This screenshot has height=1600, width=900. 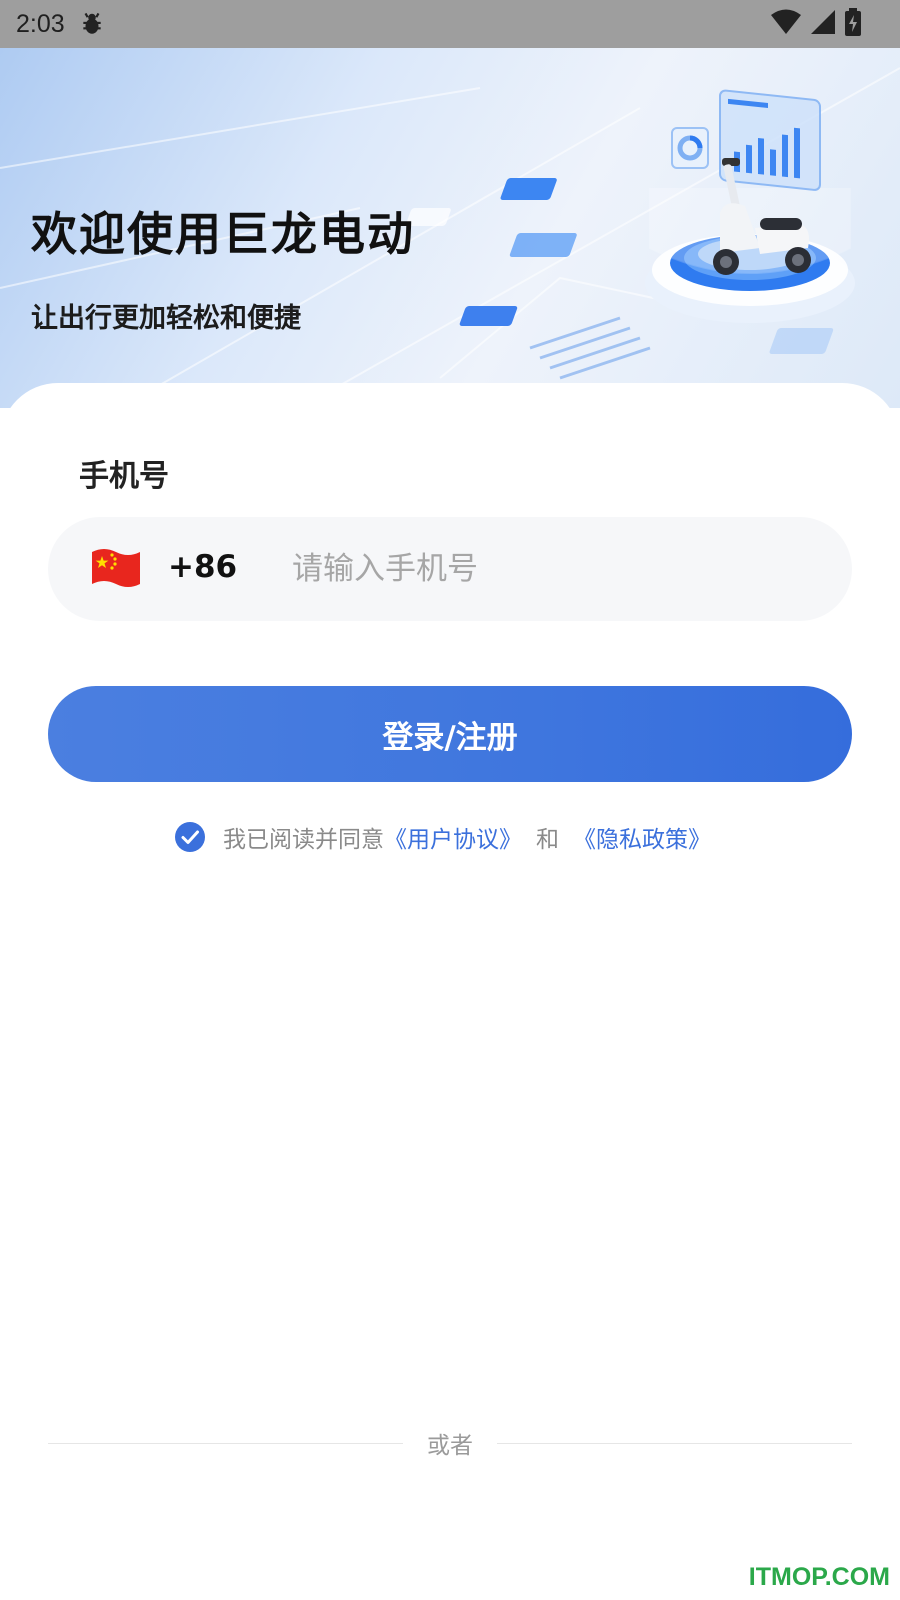 I want to click on phone-label: 手机号, so click(x=124, y=476).